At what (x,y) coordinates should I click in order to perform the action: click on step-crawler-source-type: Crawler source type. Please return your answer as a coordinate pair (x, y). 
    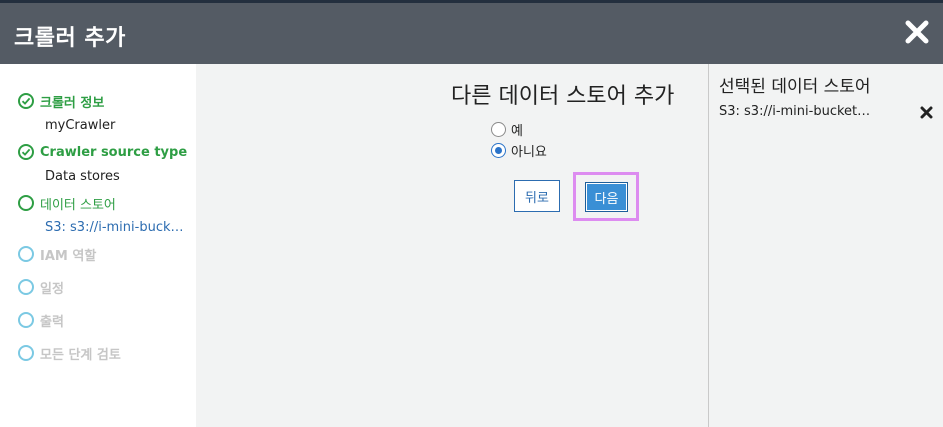
    Looking at the image, I should click on (102, 152).